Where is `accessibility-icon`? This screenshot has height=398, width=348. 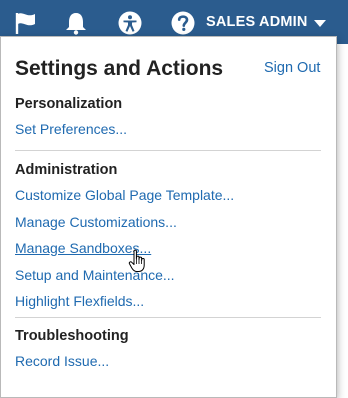
accessibility-icon is located at coordinates (130, 23).